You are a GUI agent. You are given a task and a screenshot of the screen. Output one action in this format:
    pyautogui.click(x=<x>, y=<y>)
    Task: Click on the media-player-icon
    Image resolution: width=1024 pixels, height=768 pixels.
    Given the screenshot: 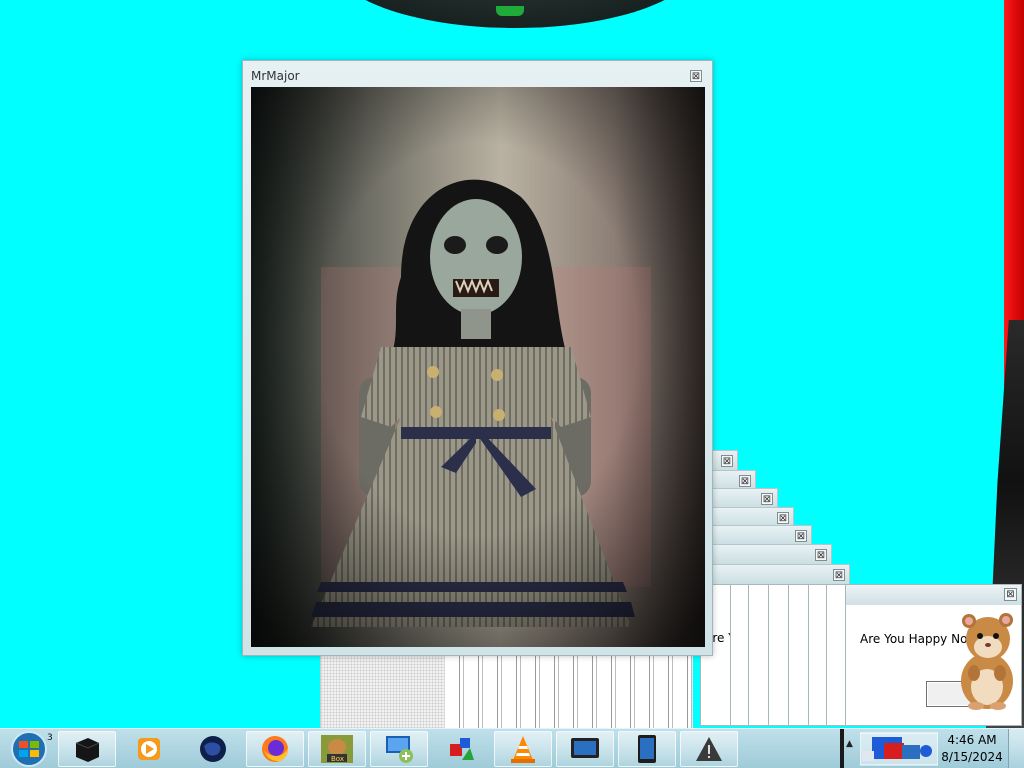 What is the action you would take?
    pyautogui.click(x=149, y=749)
    